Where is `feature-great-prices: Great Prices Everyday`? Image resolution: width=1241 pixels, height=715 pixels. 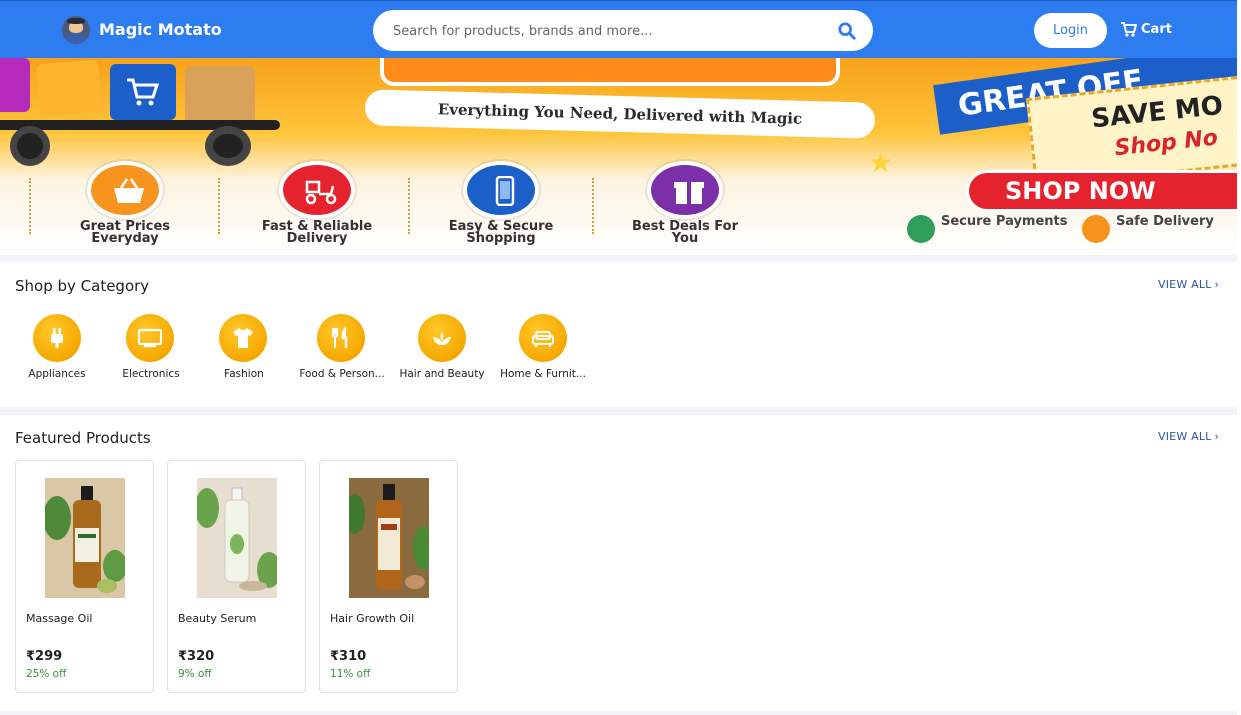
feature-great-prices: Great Prices Everyday is located at coordinates (125, 206).